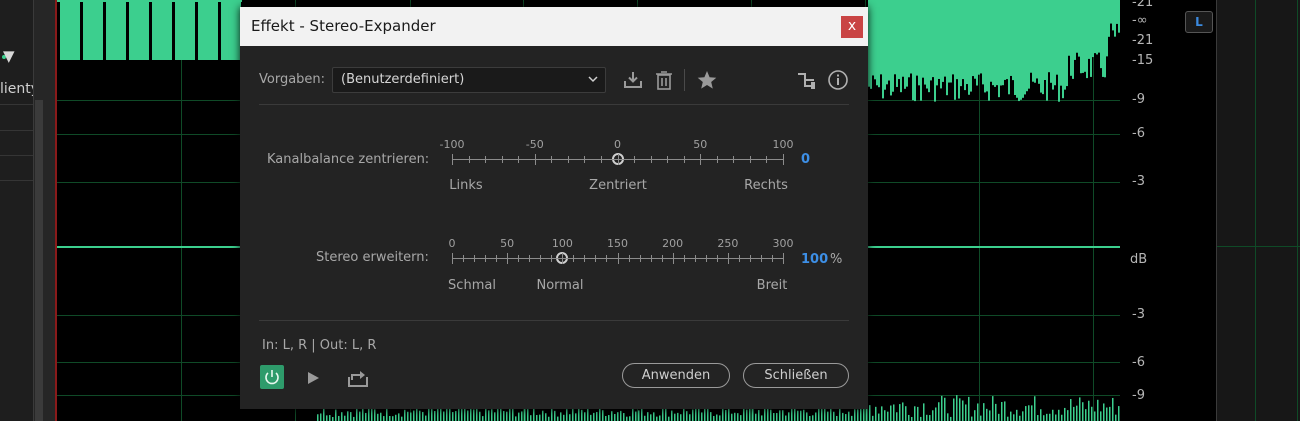 This screenshot has width=1300, height=421. I want to click on db-tick: -3, so click(1138, 314).